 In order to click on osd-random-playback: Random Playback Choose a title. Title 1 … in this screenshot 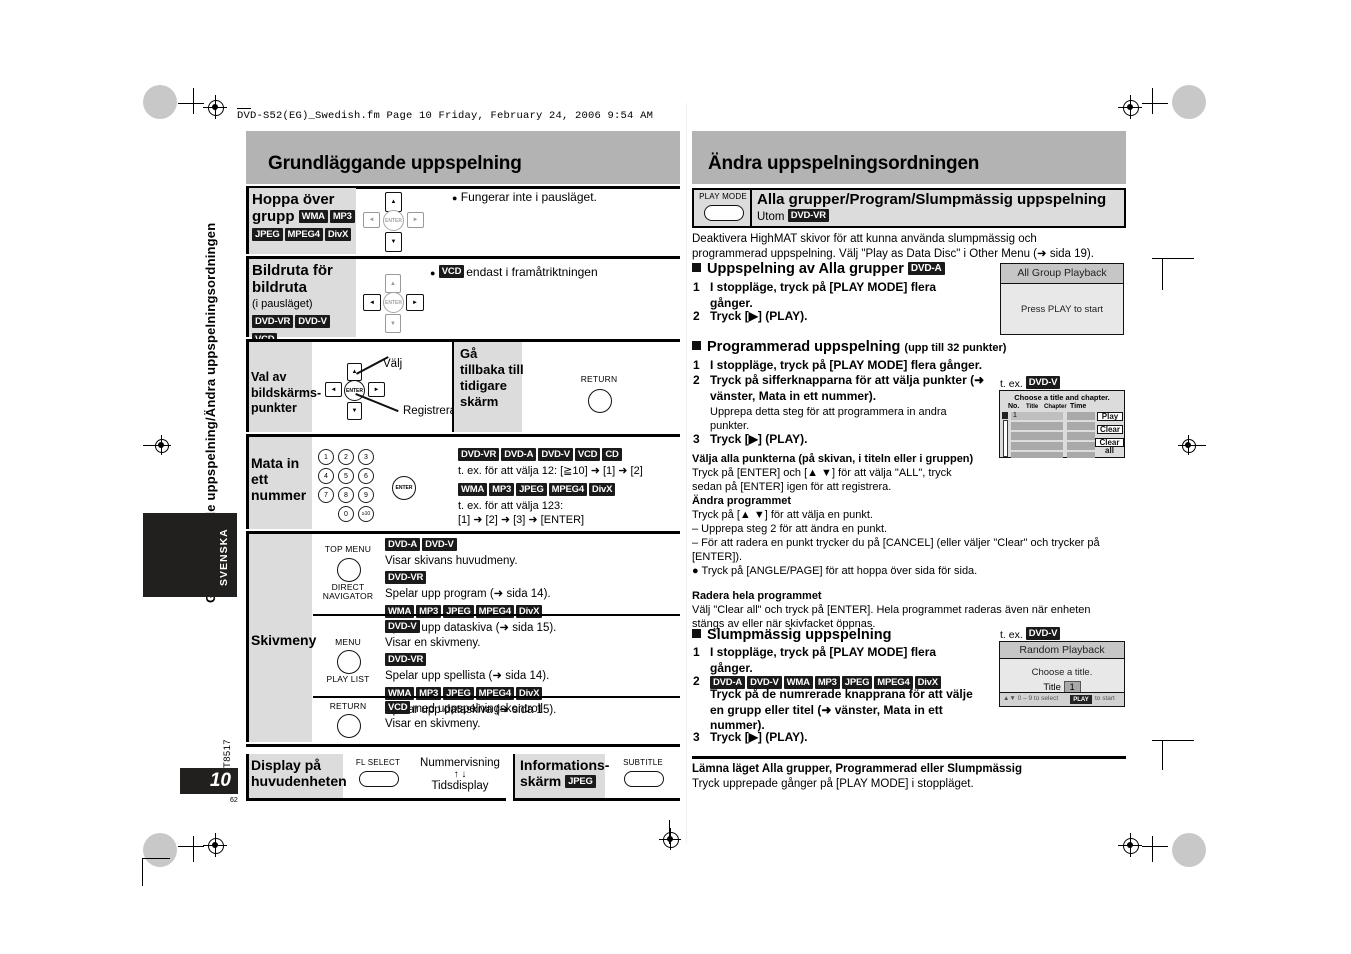, I will do `click(1062, 674)`.